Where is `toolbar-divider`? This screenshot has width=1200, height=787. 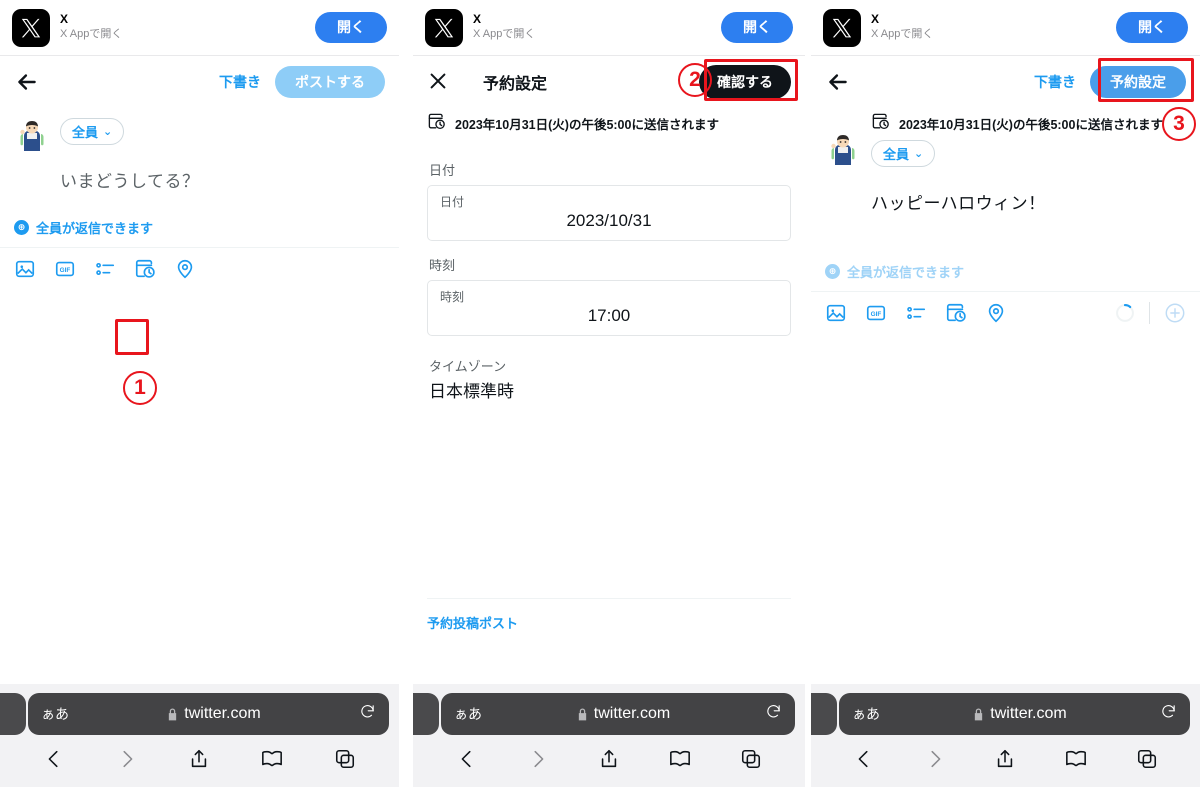
toolbar-divider is located at coordinates (1149, 313).